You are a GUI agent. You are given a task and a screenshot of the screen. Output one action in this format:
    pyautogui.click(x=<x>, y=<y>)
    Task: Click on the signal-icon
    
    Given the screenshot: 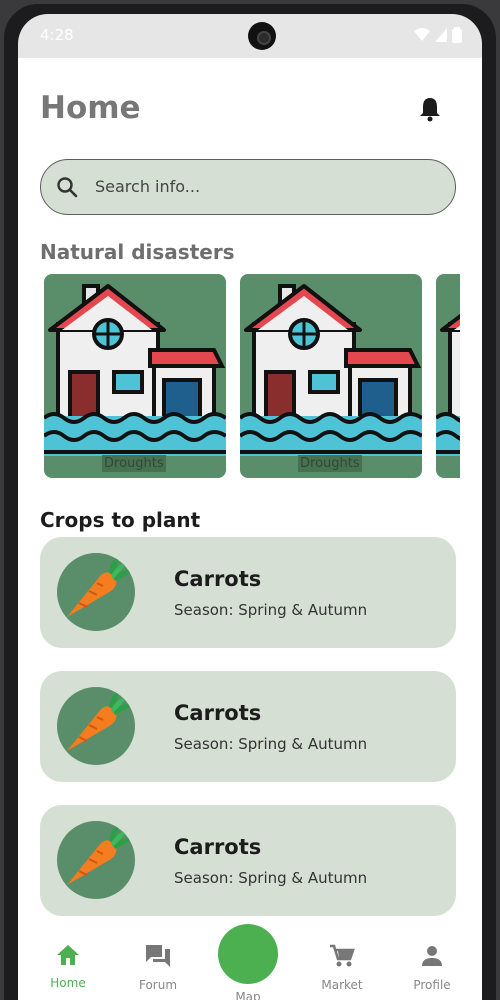 What is the action you would take?
    pyautogui.click(x=441, y=35)
    